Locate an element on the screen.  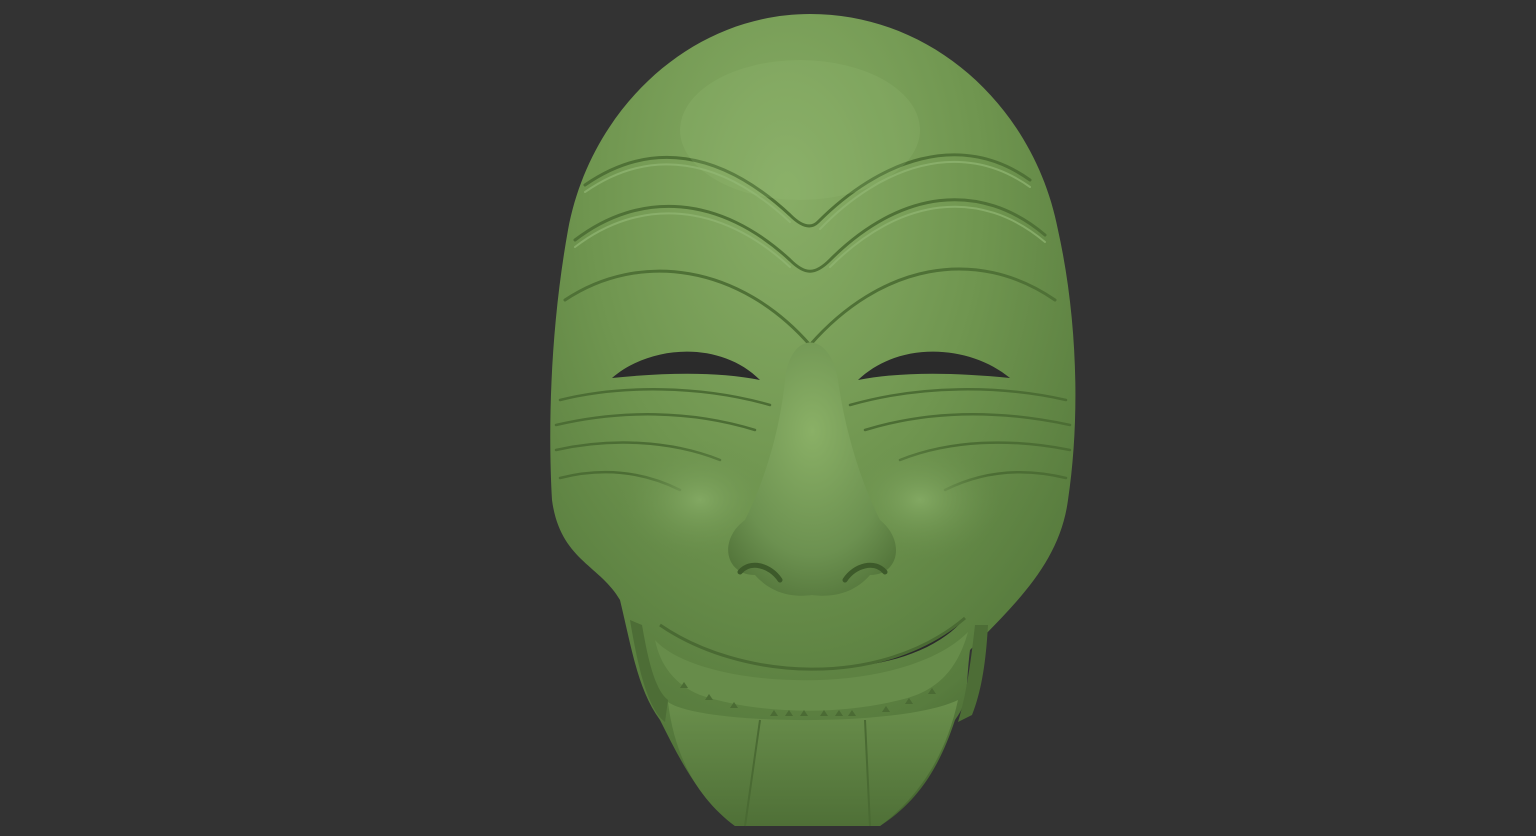
forehead-highlight is located at coordinates (800, 130).